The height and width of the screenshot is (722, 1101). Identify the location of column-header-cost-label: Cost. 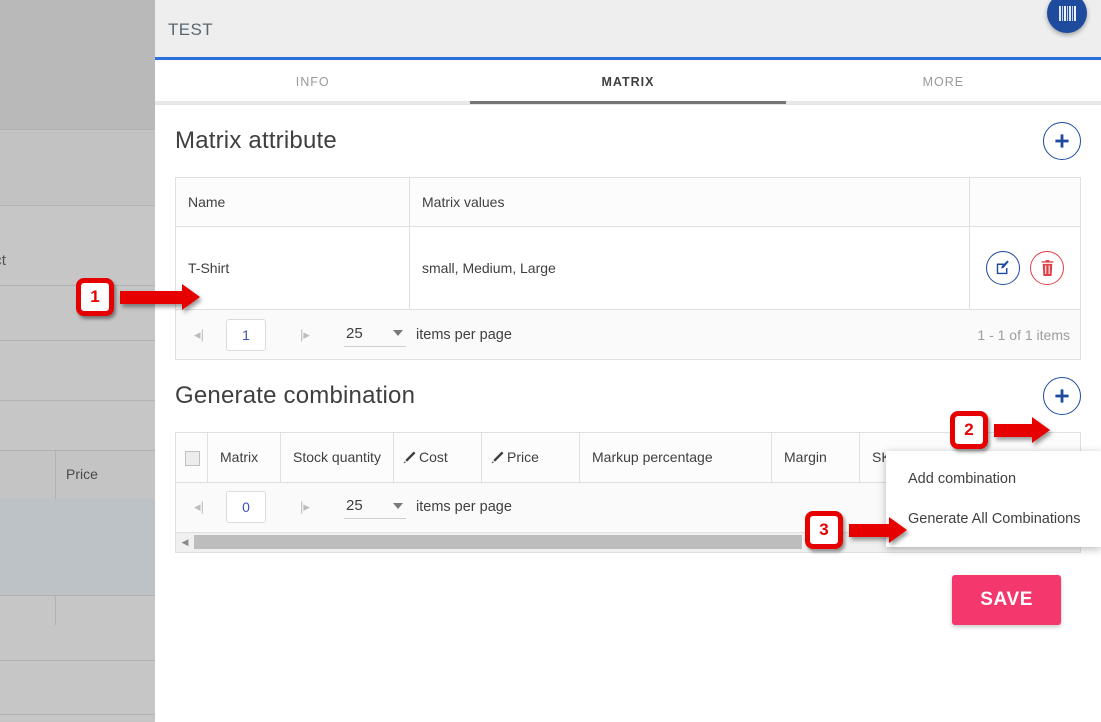
(433, 457).